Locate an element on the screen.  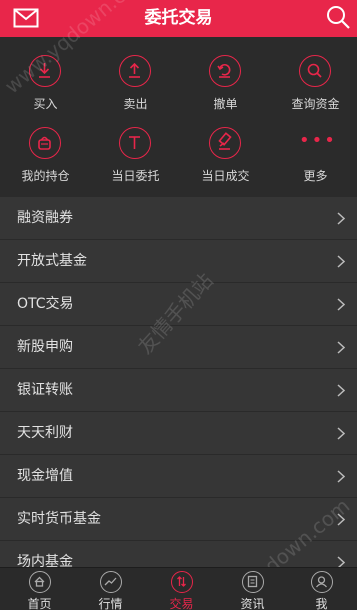
tab-home: 首页 is located at coordinates (39, 589).